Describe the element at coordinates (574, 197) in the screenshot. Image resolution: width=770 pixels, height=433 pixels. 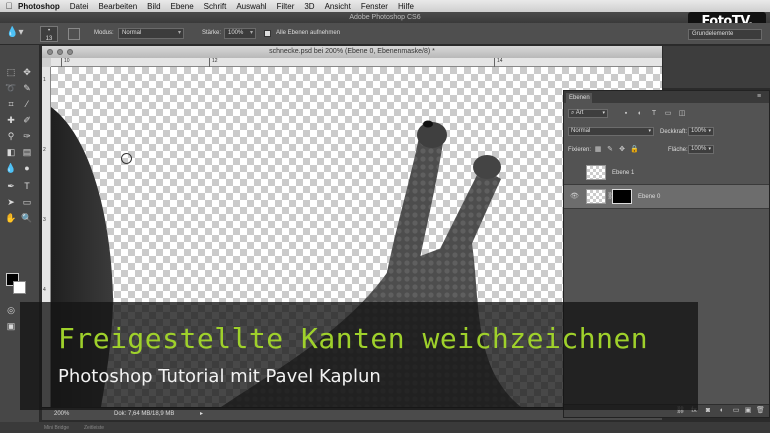
I see `eye-icon: 👁` at that location.